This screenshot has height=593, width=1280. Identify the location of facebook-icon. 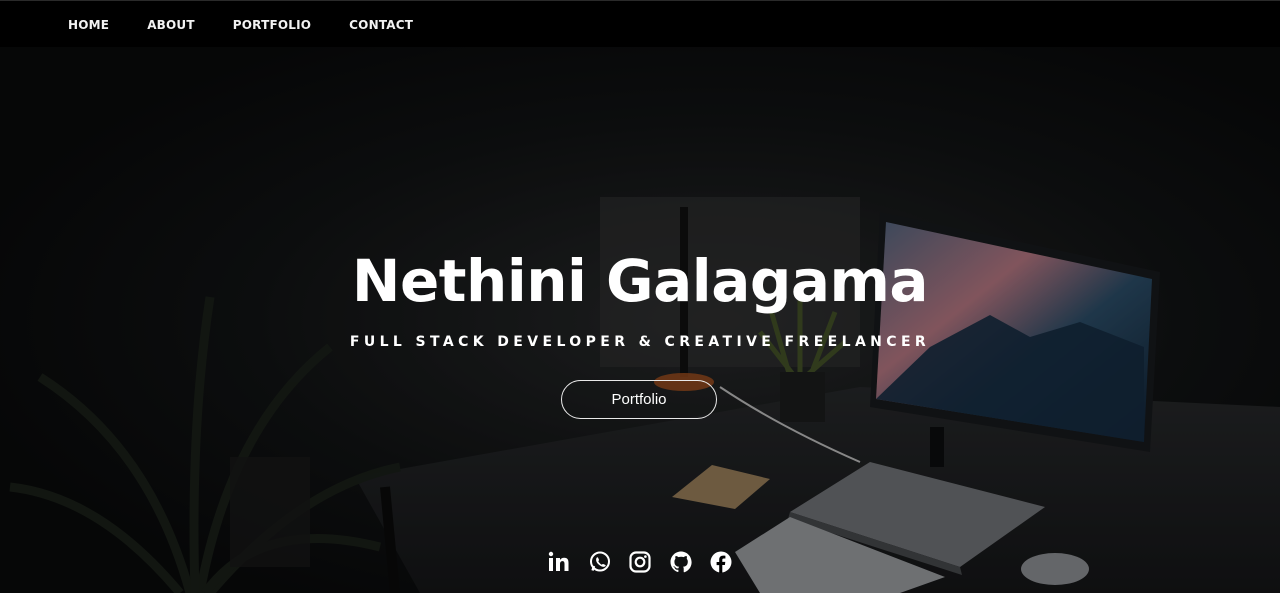
(721, 562).